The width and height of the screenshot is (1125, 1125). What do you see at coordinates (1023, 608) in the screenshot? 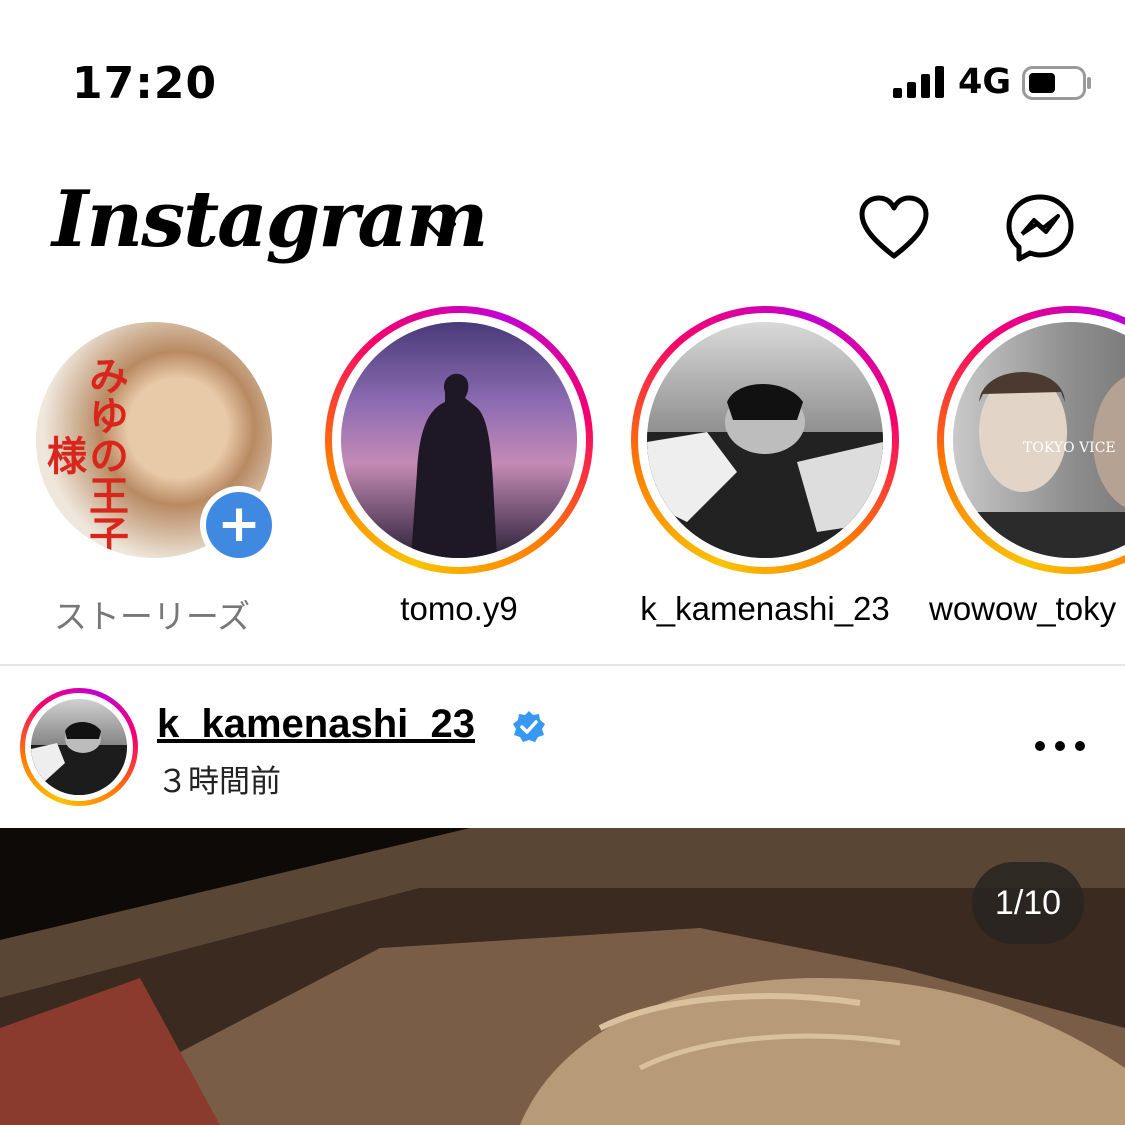
I see `story-label: wowow_toky` at bounding box center [1023, 608].